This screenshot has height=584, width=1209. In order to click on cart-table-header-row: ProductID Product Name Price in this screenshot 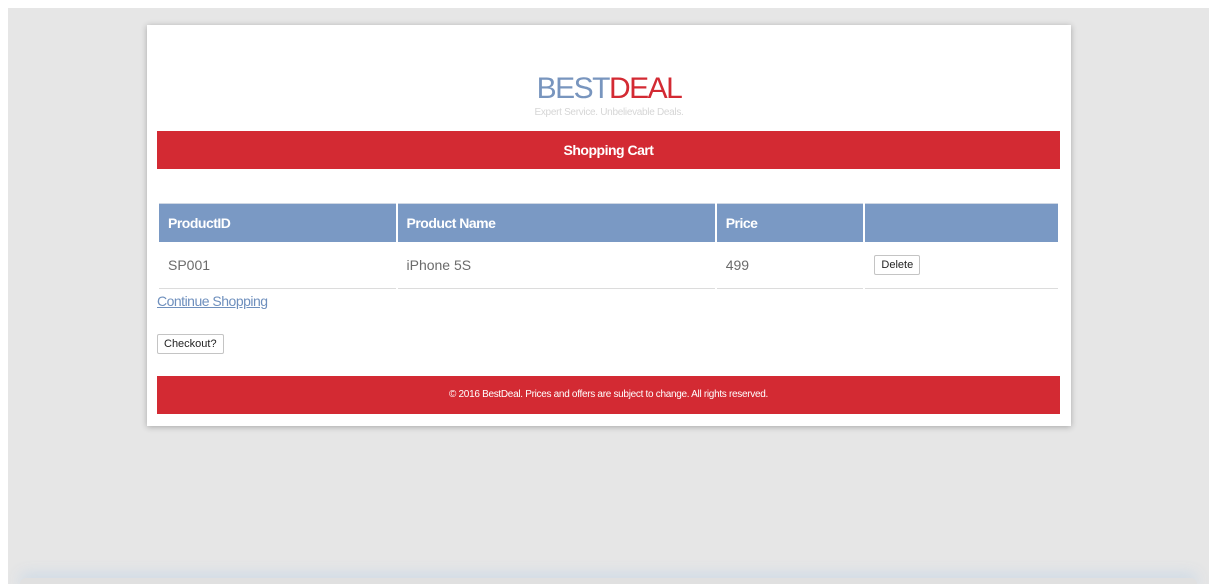, I will do `click(608, 222)`.